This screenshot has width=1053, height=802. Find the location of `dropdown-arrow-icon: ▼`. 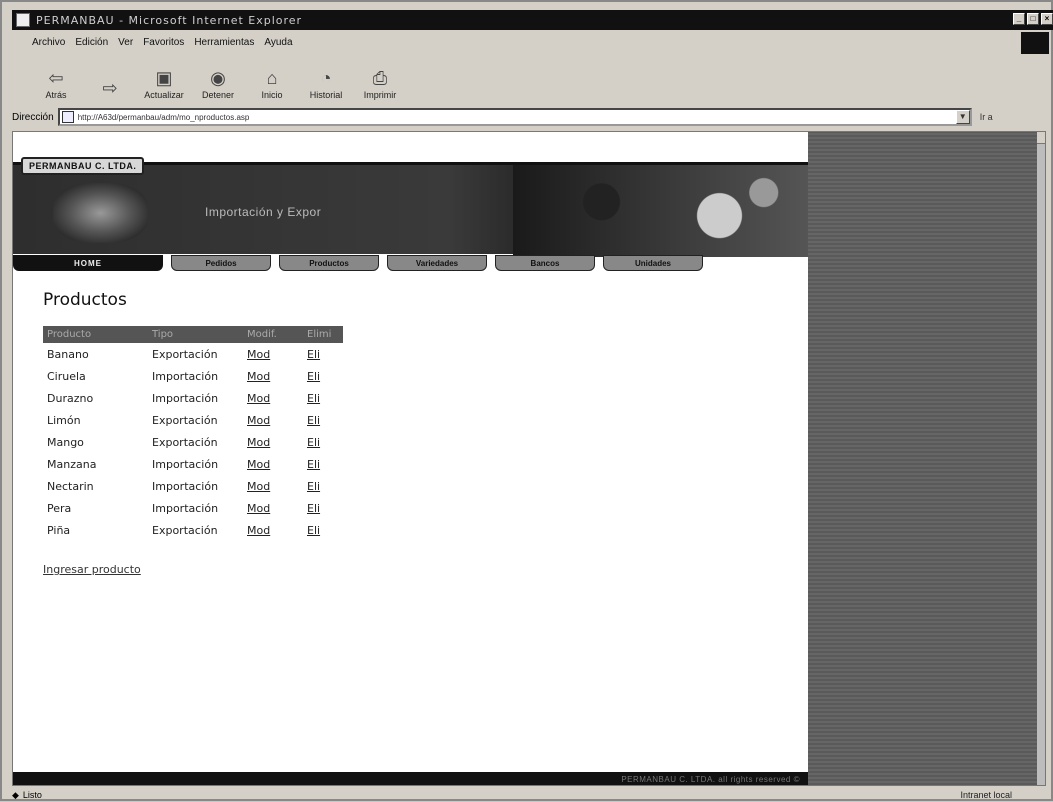

dropdown-arrow-icon: ▼ is located at coordinates (962, 117).